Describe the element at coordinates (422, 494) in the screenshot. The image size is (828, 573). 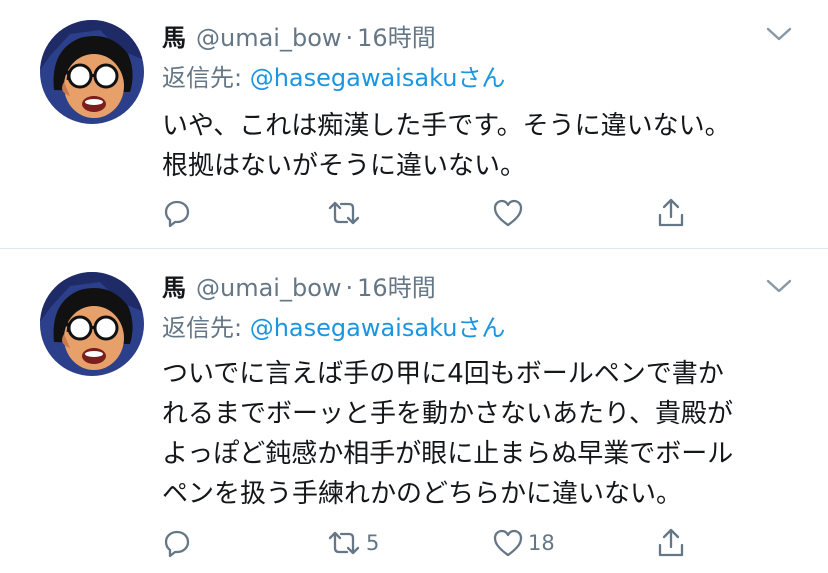
I see `tweet-text-line: ペンを扱う手練れかのどちらかに違いない。` at that location.